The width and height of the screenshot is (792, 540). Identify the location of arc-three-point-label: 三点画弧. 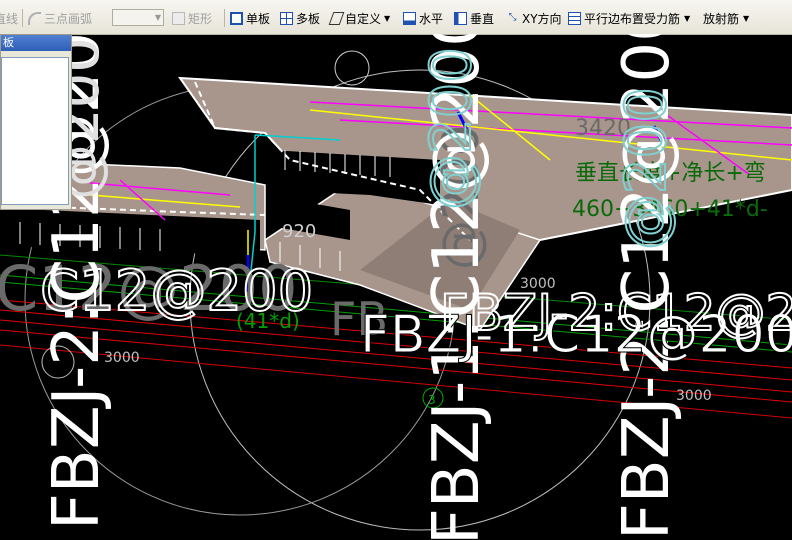
(68, 18).